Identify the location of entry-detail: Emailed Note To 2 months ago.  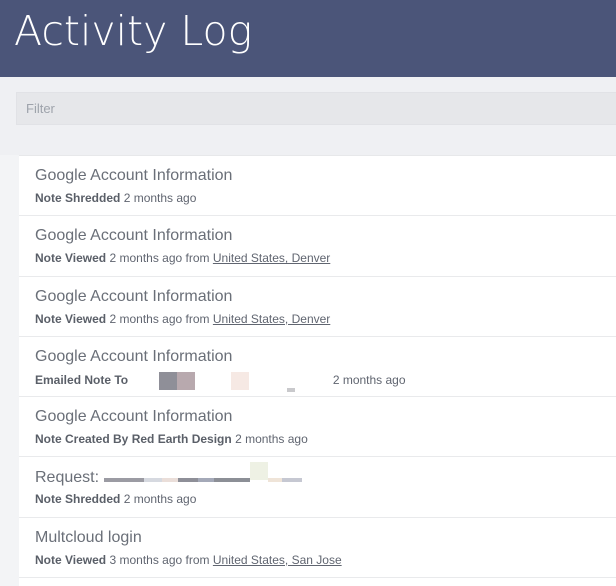
(220, 381).